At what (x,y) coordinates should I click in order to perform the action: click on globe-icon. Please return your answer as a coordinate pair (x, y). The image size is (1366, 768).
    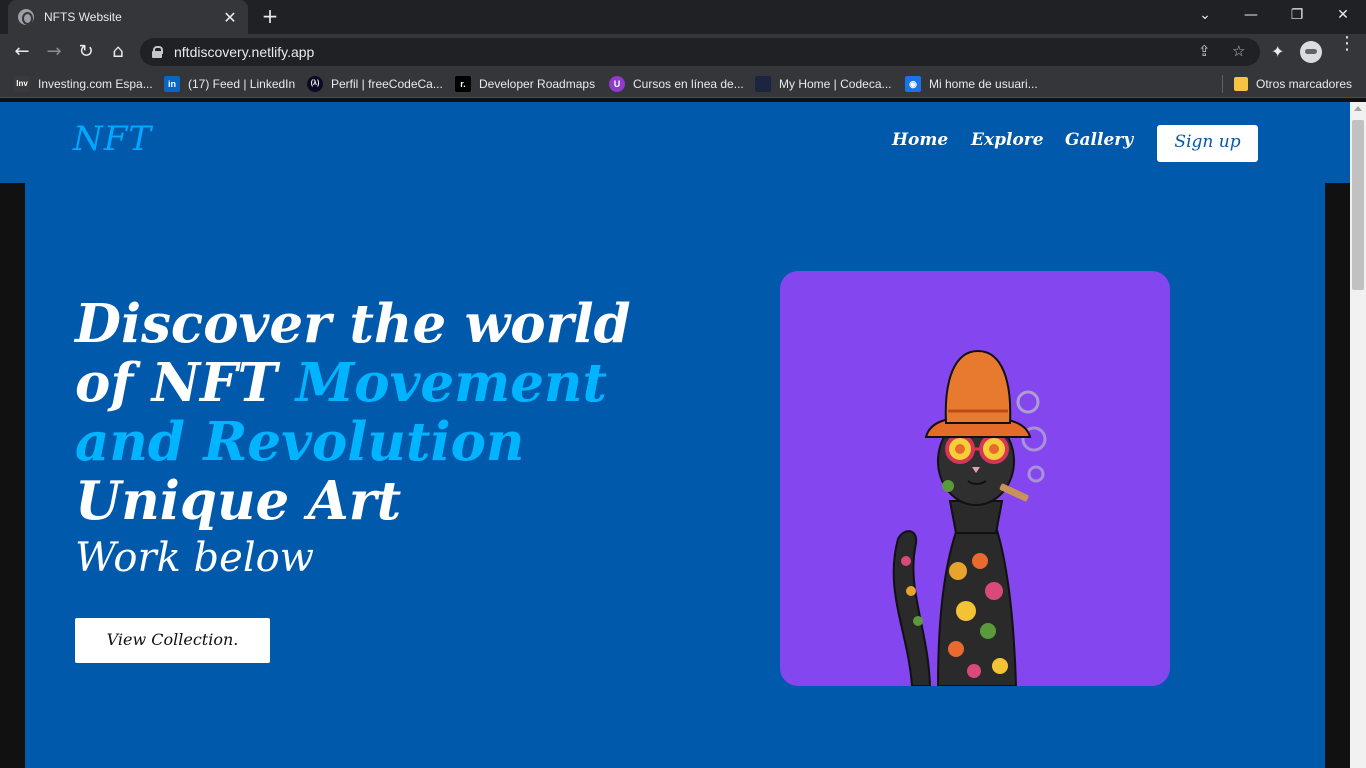
    Looking at the image, I should click on (26, 17).